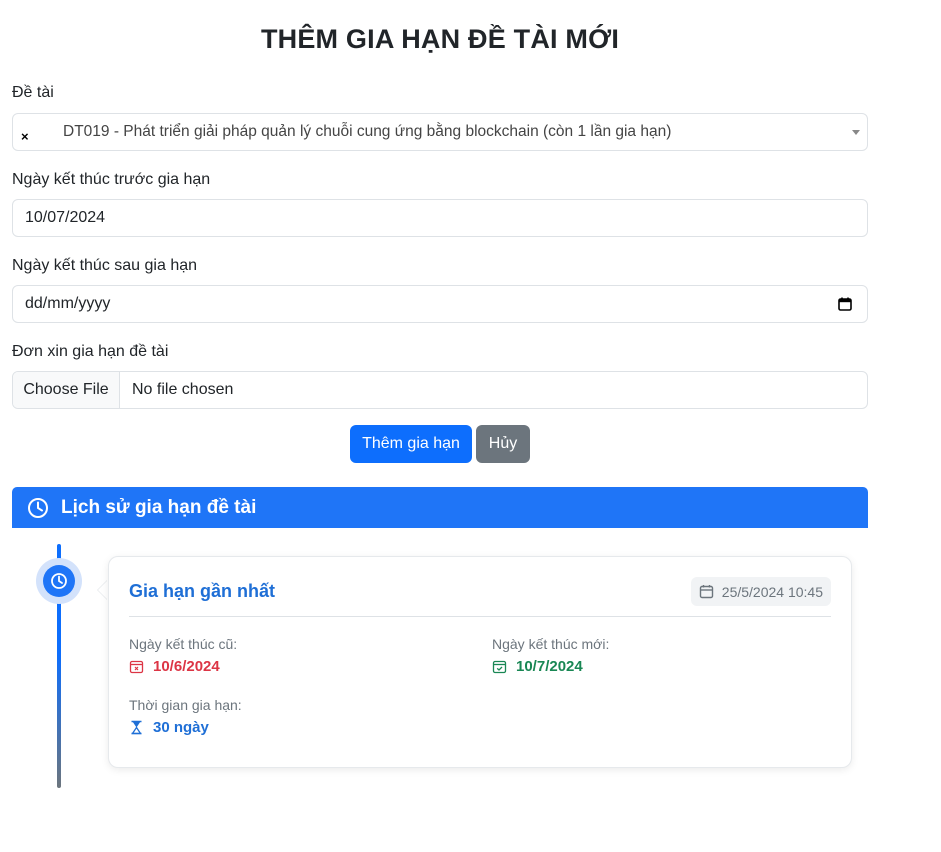 This screenshot has height=852, width=941. What do you see at coordinates (111, 179) in the screenshot?
I see `end-before-label: Ngày kết thúc trước gia hạn` at bounding box center [111, 179].